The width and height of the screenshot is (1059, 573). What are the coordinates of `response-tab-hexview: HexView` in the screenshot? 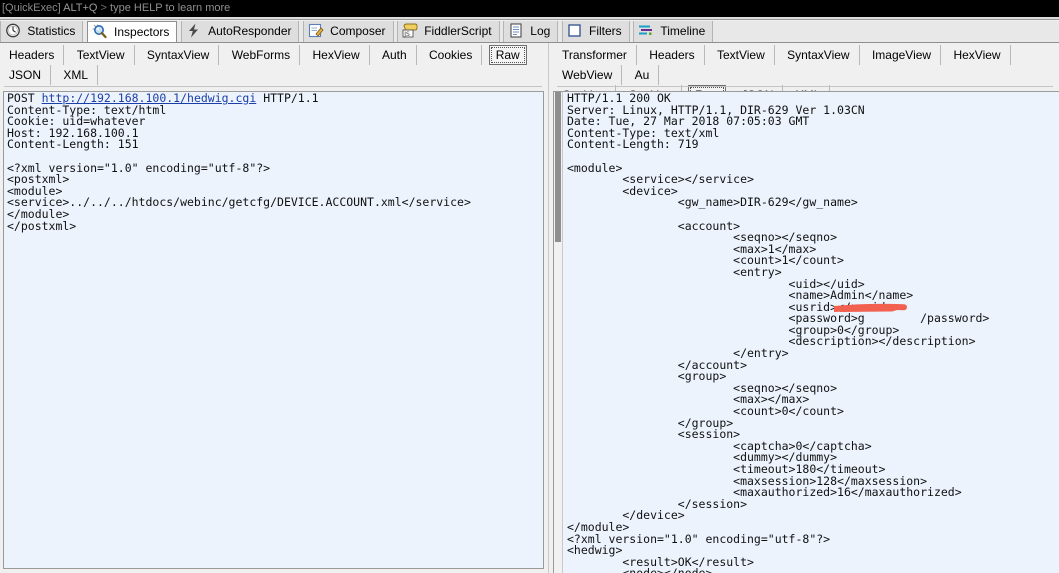 It's located at (977, 55).